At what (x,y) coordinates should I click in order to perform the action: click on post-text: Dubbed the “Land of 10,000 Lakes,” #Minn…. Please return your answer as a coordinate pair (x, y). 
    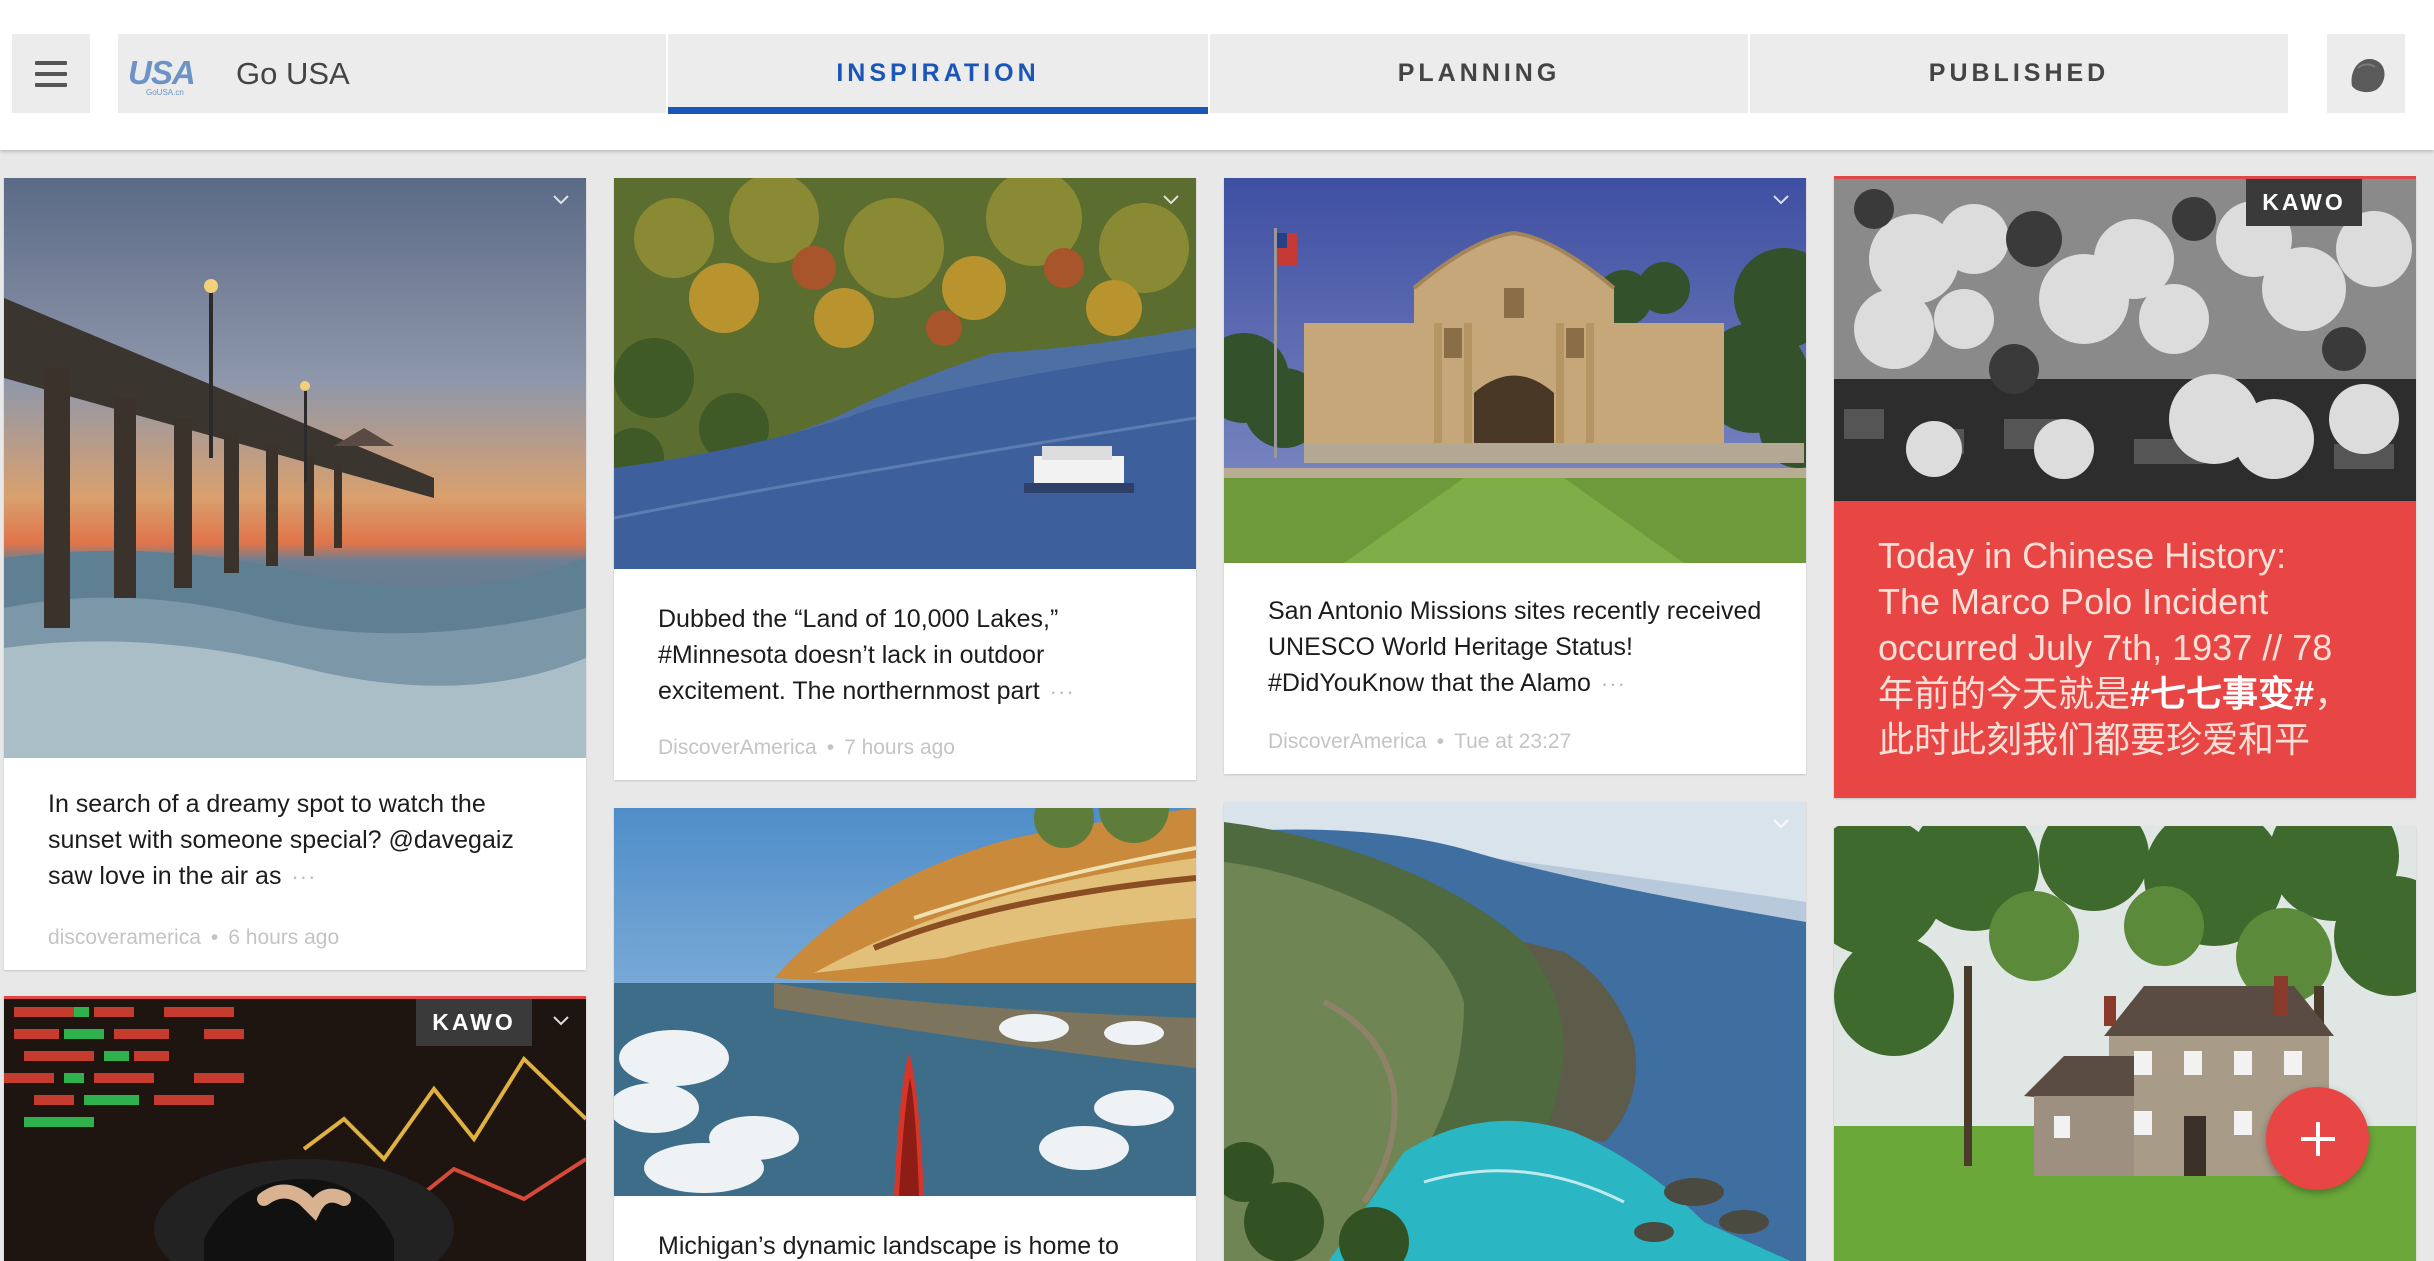
    Looking at the image, I should click on (866, 655).